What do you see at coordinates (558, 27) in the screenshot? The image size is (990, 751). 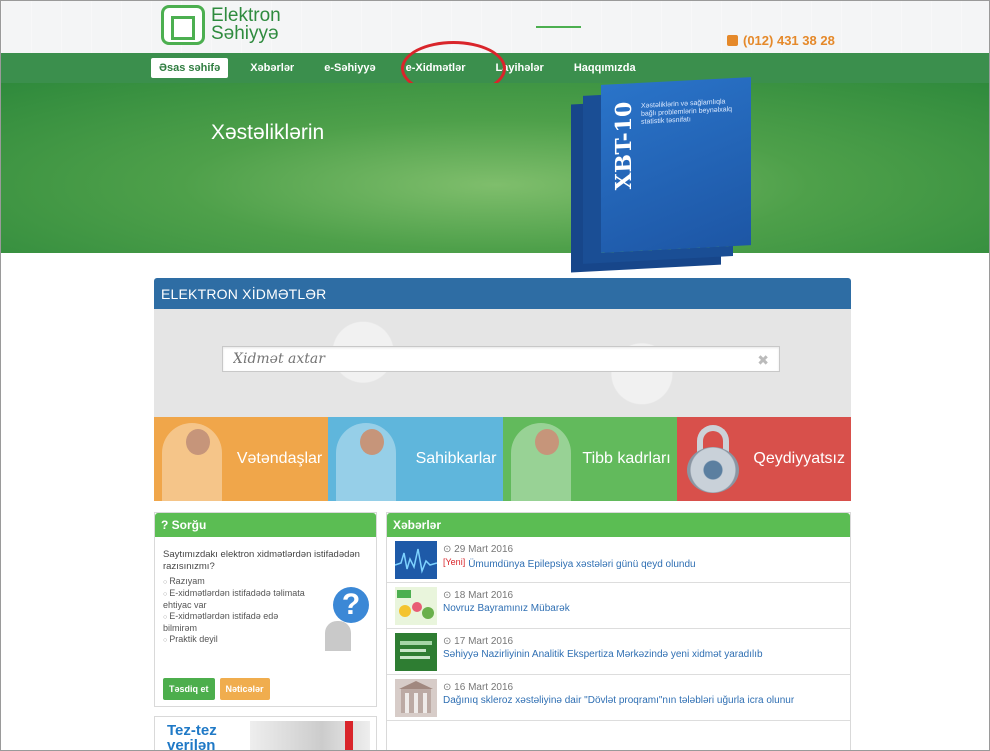 I see `header-accent-line` at bounding box center [558, 27].